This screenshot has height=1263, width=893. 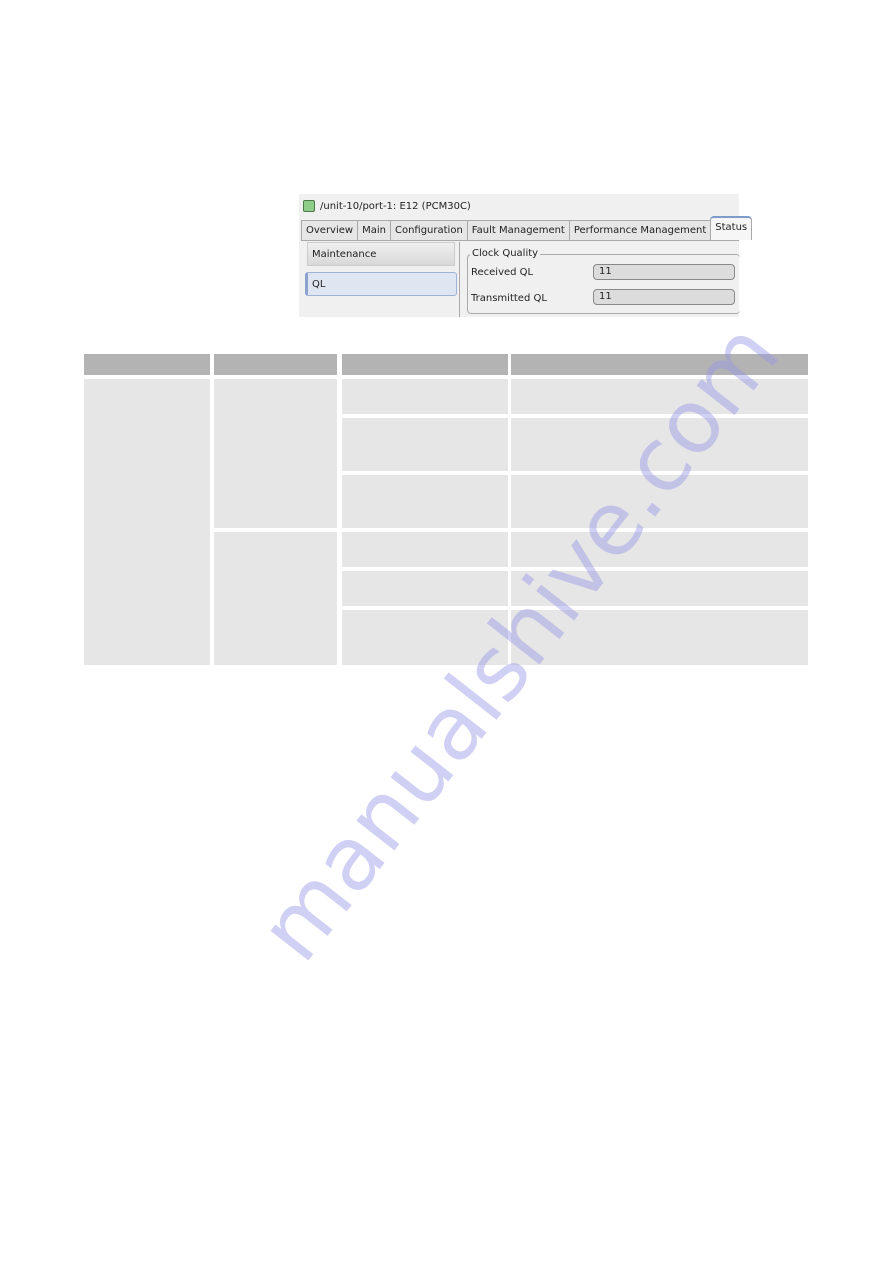 I want to click on tab-fault-management: Fault Management, so click(x=518, y=230).